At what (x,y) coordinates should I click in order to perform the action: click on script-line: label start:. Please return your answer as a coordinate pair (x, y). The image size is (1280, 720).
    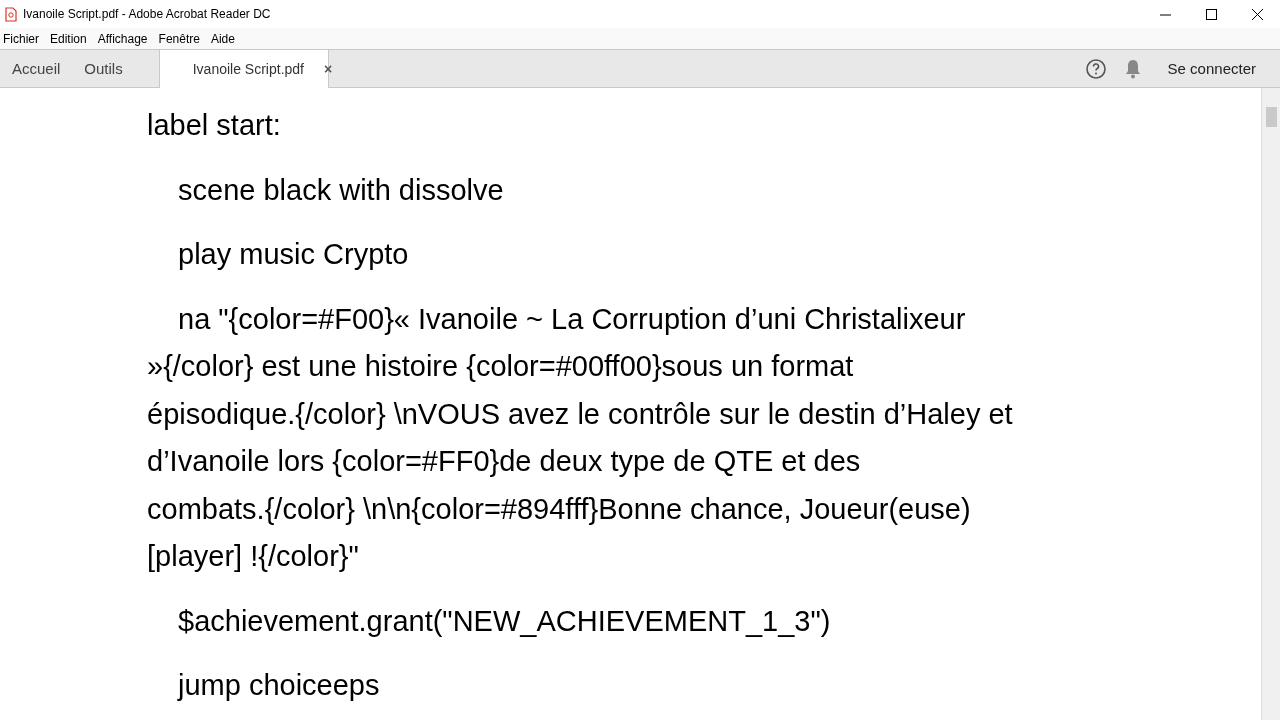
    Looking at the image, I should click on (214, 125).